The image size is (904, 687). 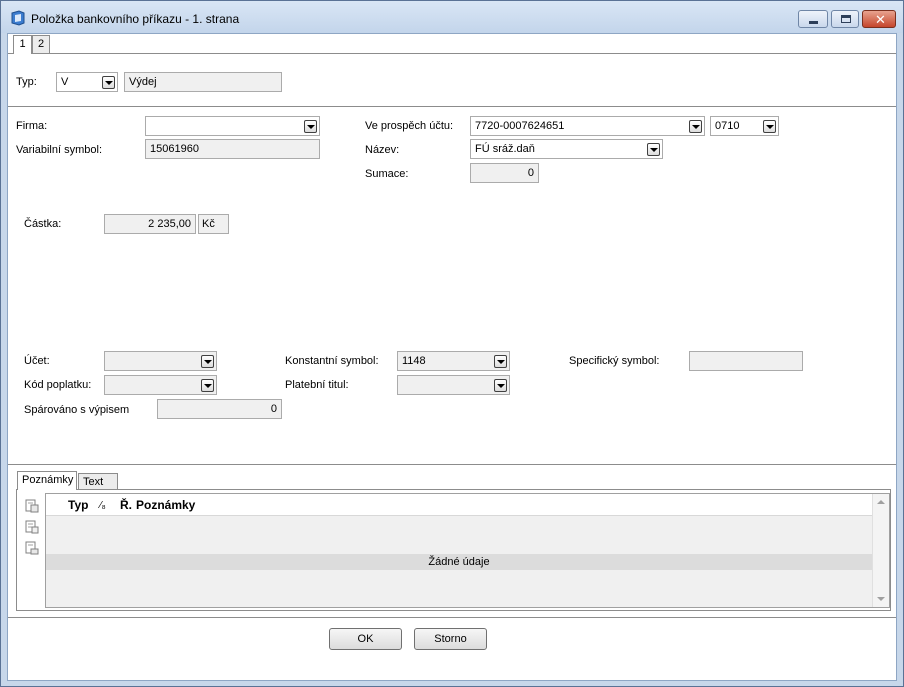 I want to click on kod-poplatku-select, so click(x=160, y=385).